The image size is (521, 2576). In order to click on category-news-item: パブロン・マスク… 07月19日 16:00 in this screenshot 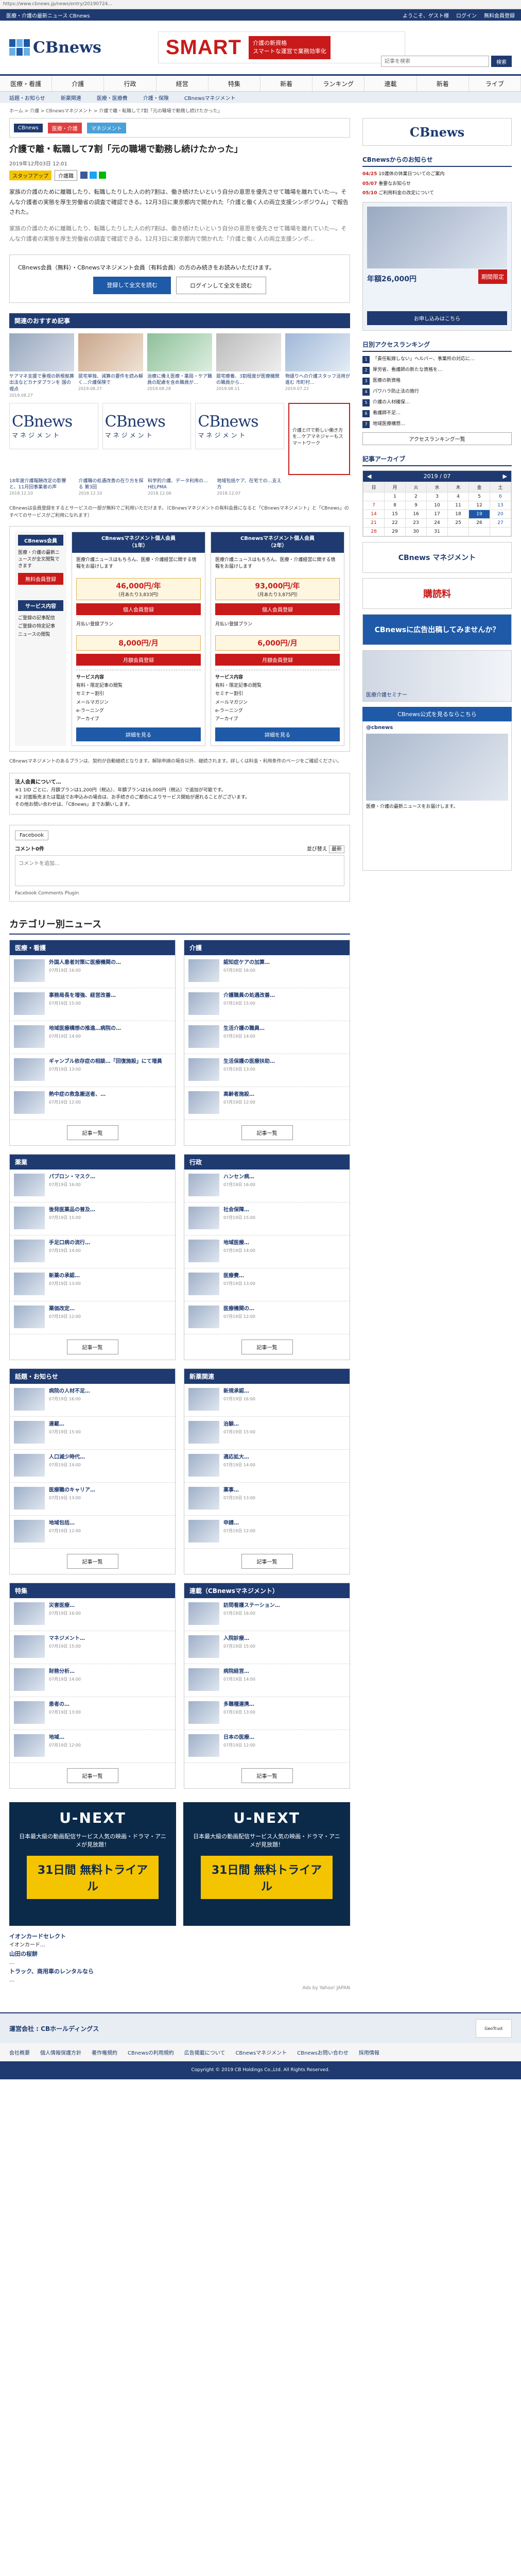, I will do `click(92, 1186)`.